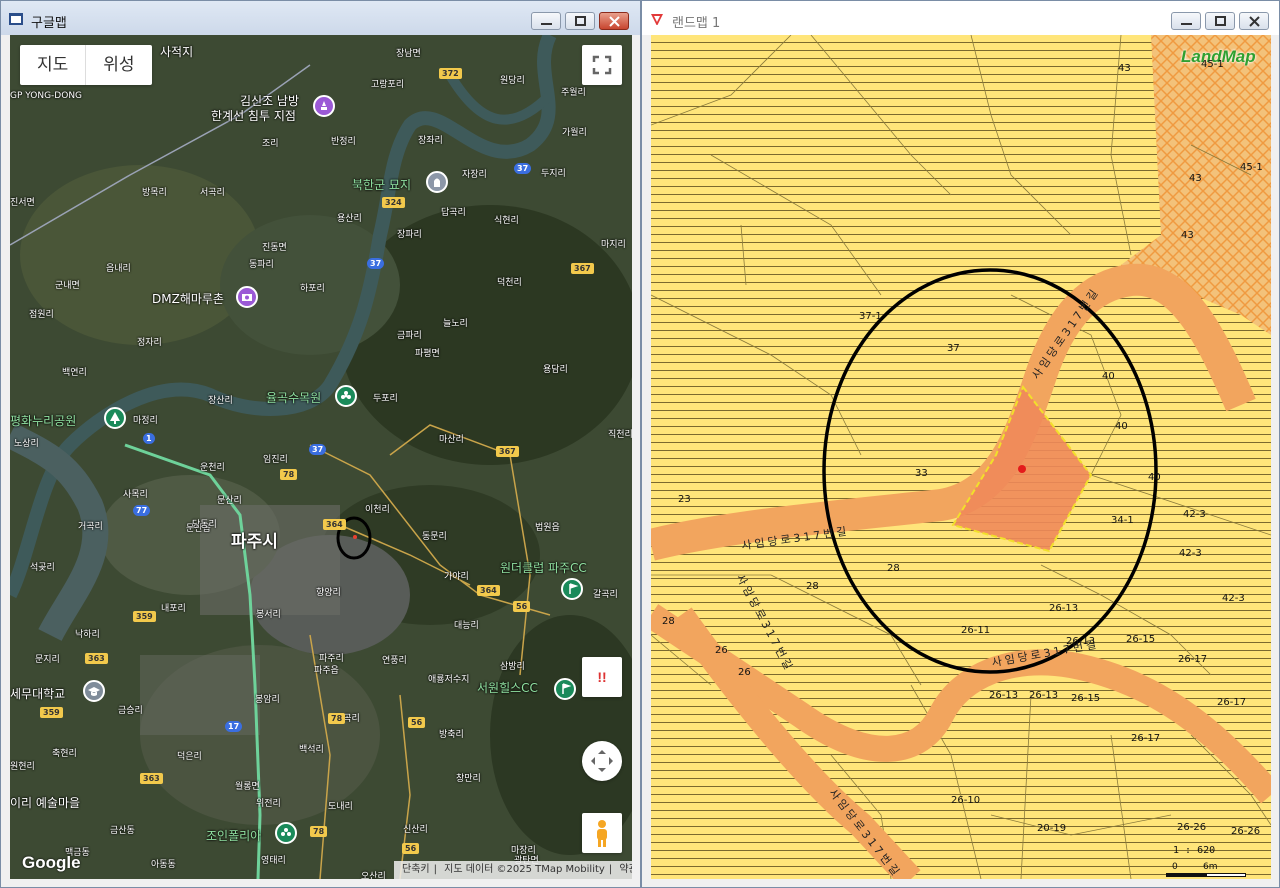 Image resolution: width=1280 pixels, height=888 pixels. I want to click on poi-label: 북한군 묘지, so click(382, 185).